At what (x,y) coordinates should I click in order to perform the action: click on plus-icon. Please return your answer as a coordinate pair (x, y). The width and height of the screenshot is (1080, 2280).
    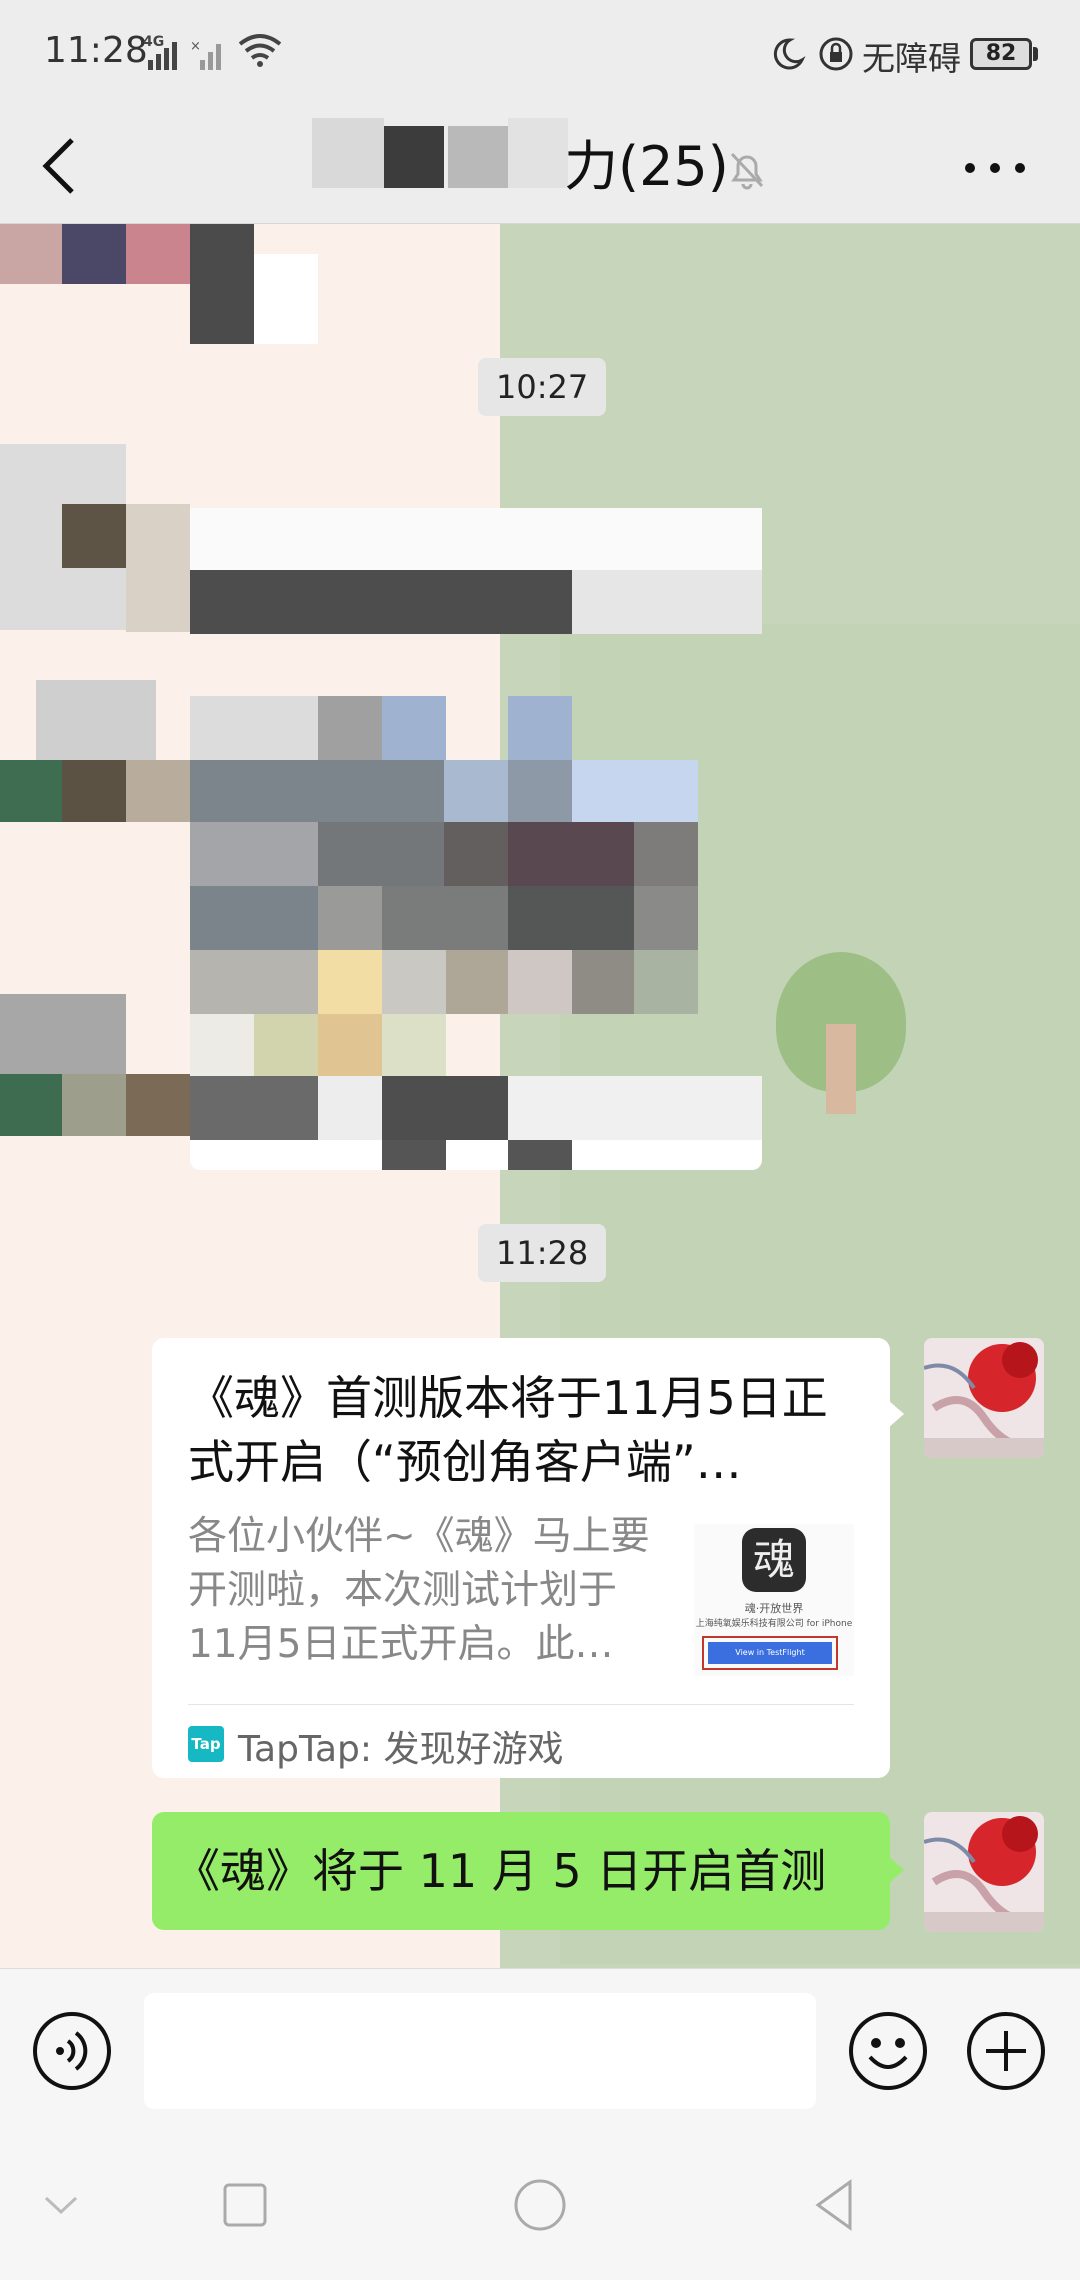
    Looking at the image, I should click on (1006, 2051).